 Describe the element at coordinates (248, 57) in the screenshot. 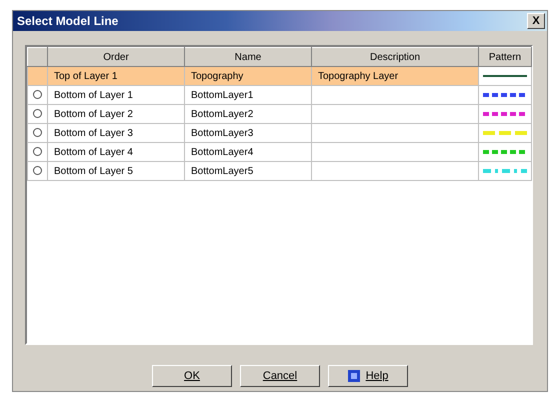

I see `column-header: Name` at that location.